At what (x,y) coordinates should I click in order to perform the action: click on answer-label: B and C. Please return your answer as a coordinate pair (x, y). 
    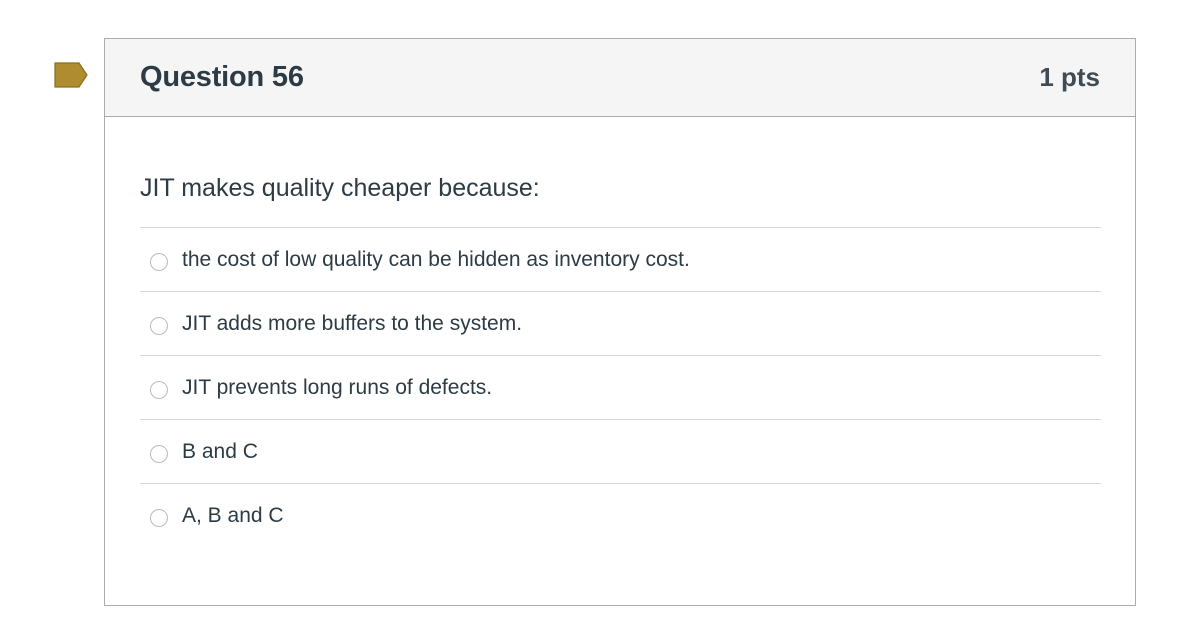
    Looking at the image, I should click on (220, 451).